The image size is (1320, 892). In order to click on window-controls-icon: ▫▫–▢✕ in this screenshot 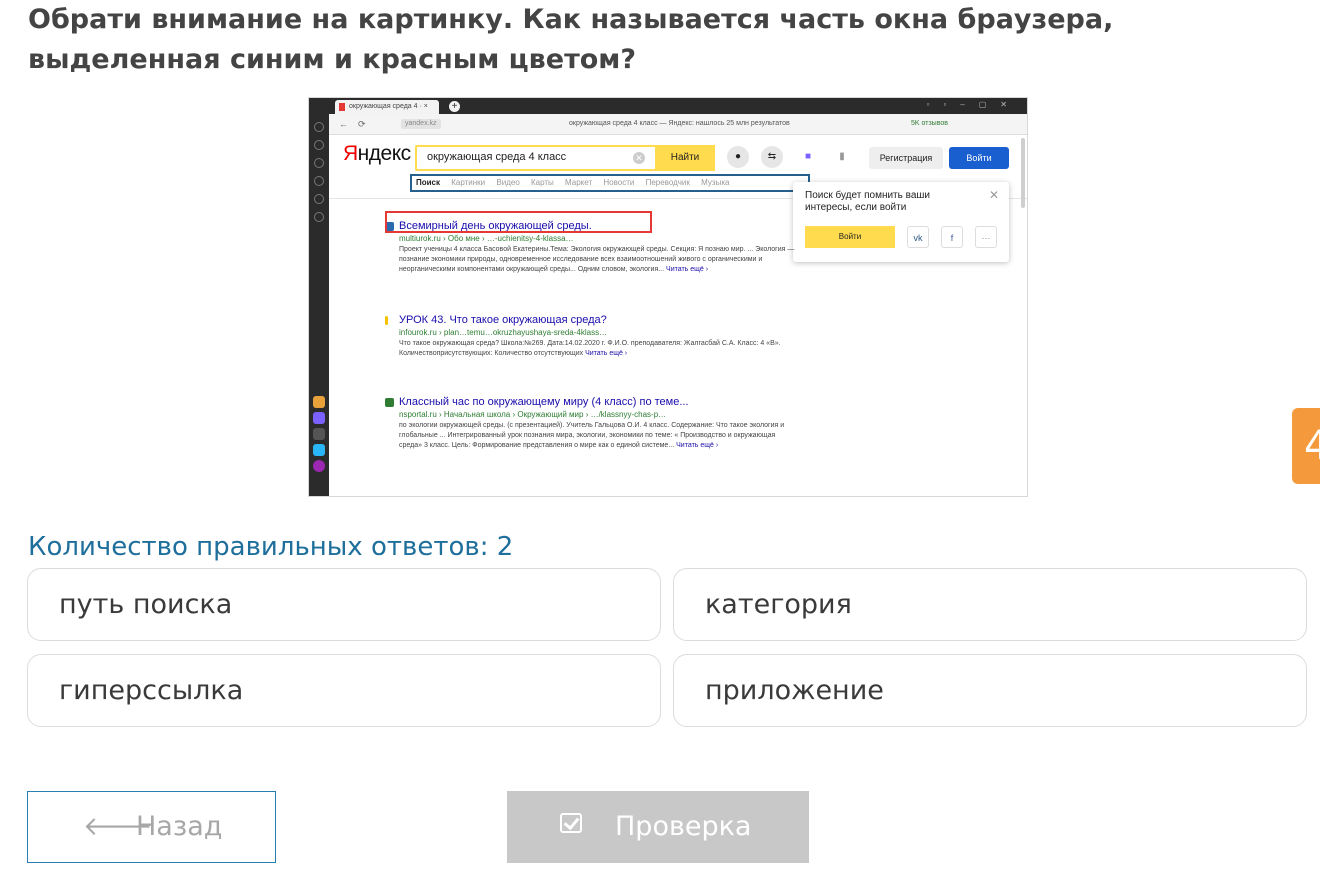, I will do `click(973, 104)`.